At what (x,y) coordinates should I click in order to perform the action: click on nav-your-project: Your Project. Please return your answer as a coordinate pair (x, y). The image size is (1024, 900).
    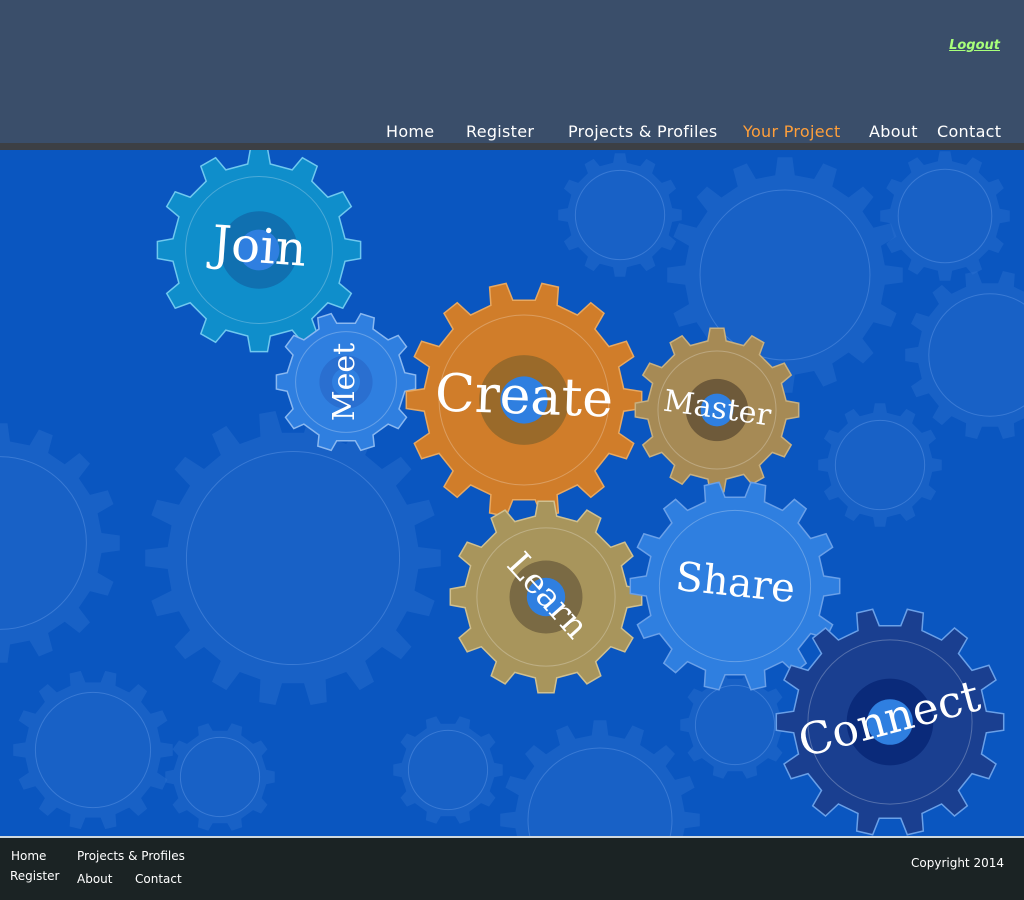
    Looking at the image, I should click on (792, 131).